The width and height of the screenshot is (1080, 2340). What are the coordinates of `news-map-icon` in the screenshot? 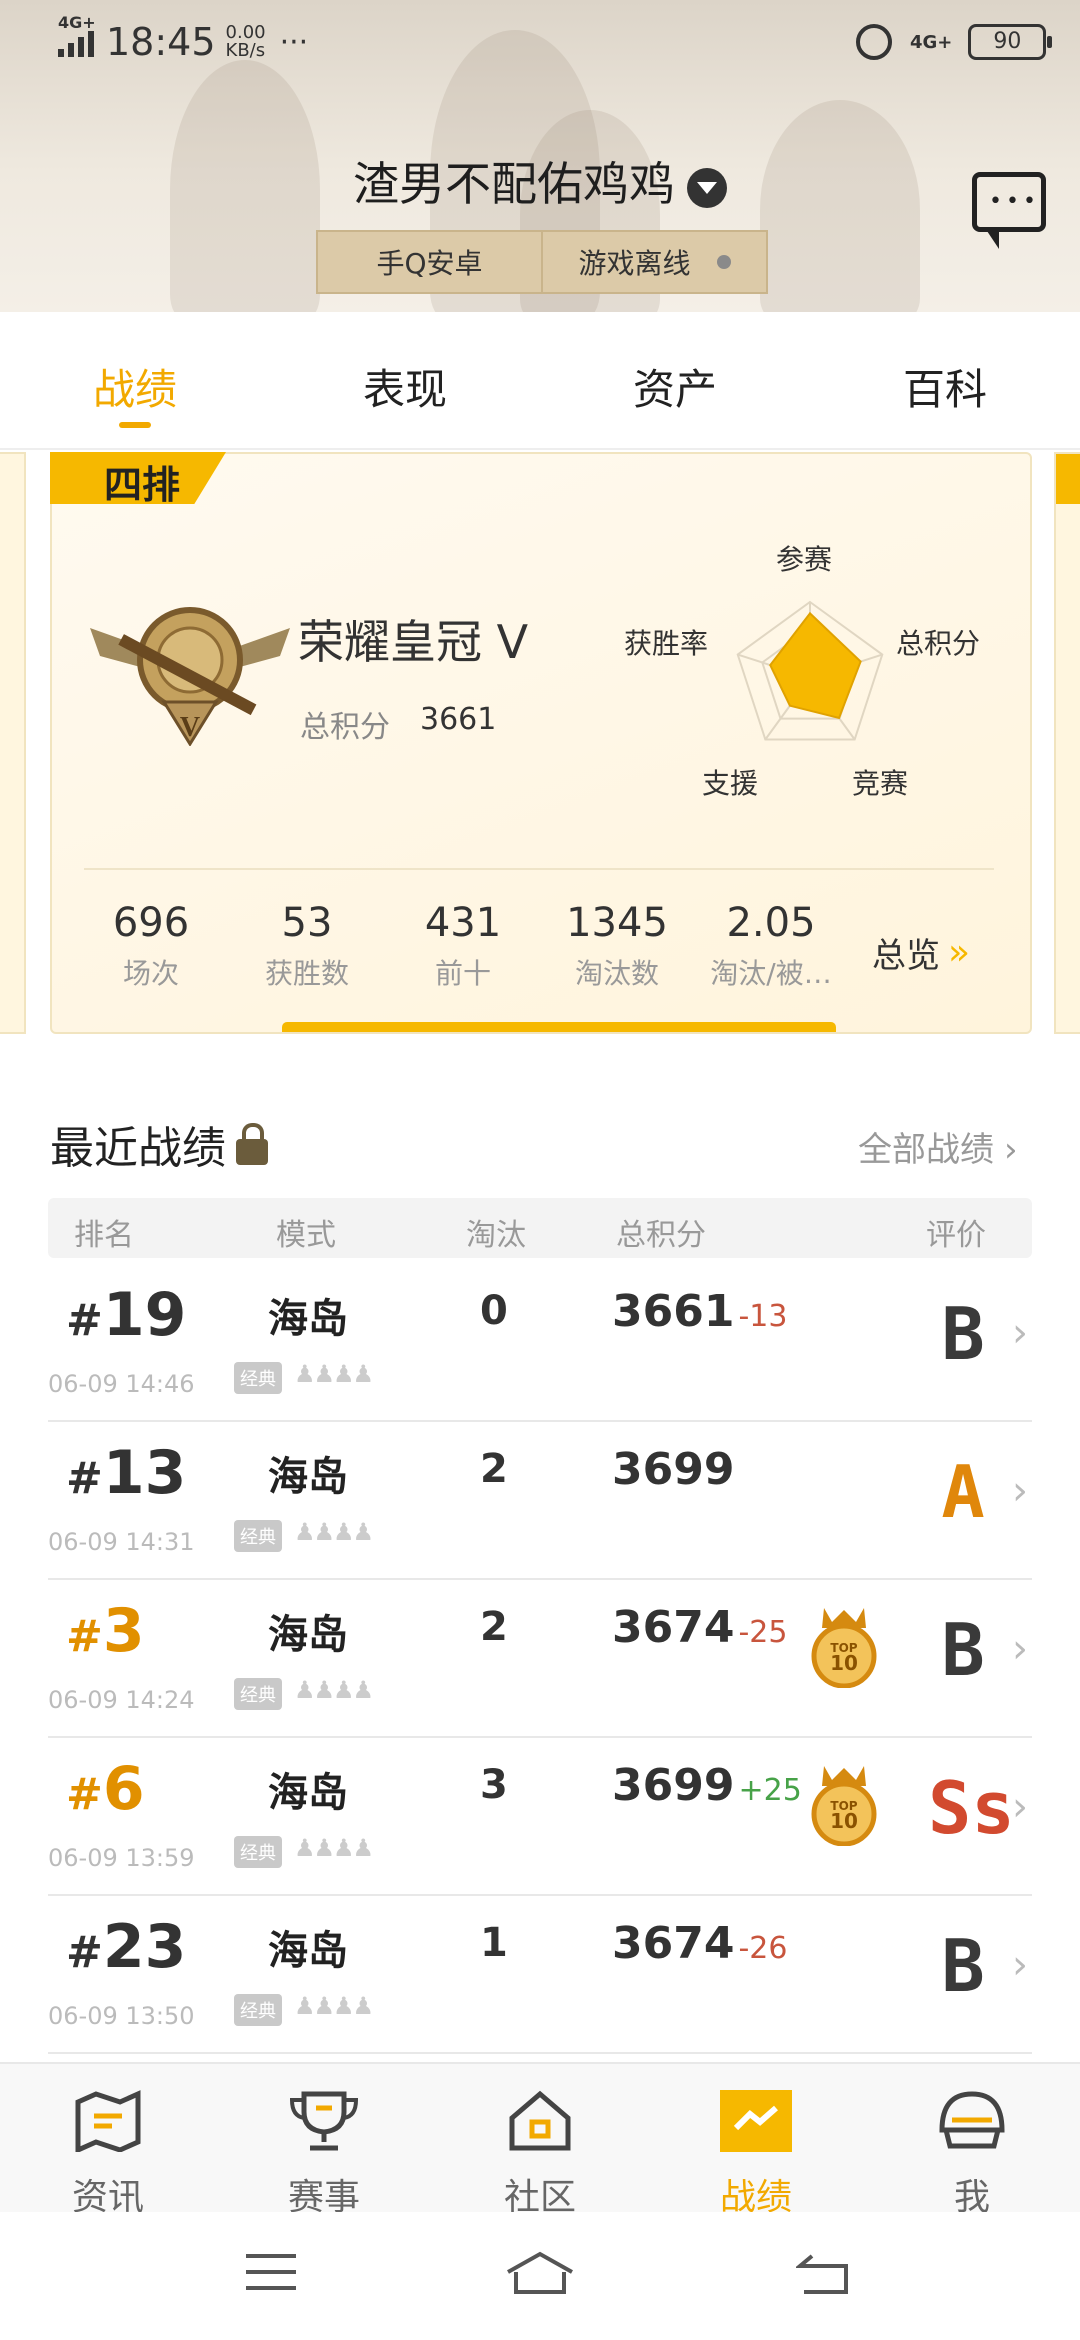 It's located at (108, 2121).